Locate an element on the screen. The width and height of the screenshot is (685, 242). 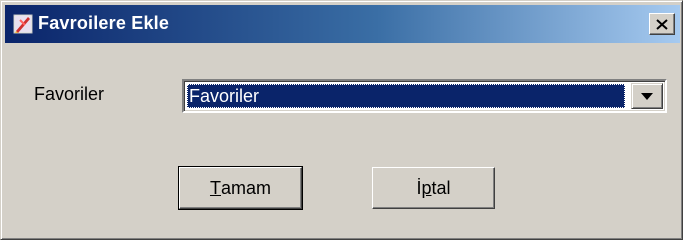
favorites-dropdown: Favoriler is located at coordinates (424, 96).